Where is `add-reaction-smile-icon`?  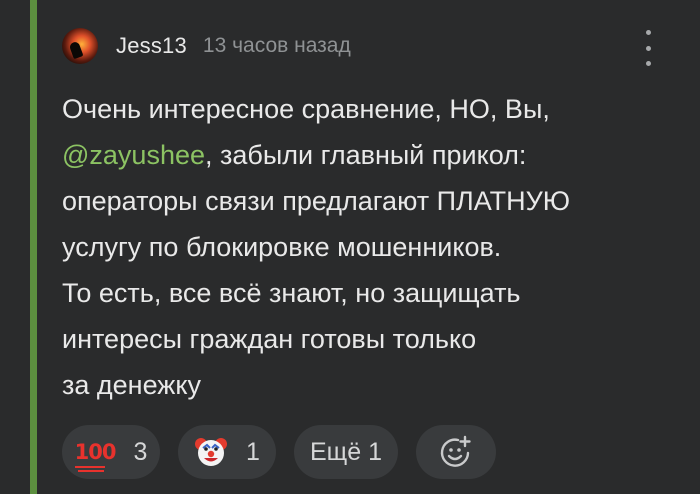 add-reaction-smile-icon is located at coordinates (455, 451).